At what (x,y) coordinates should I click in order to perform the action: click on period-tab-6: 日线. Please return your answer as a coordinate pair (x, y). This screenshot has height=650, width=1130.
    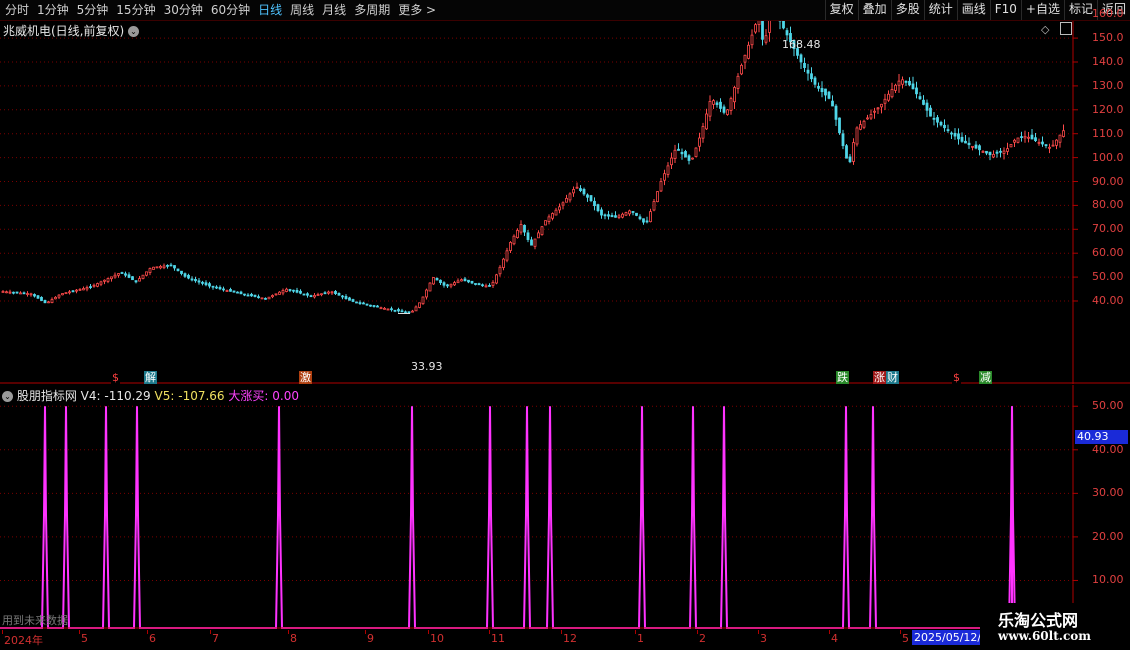
    Looking at the image, I should click on (270, 10).